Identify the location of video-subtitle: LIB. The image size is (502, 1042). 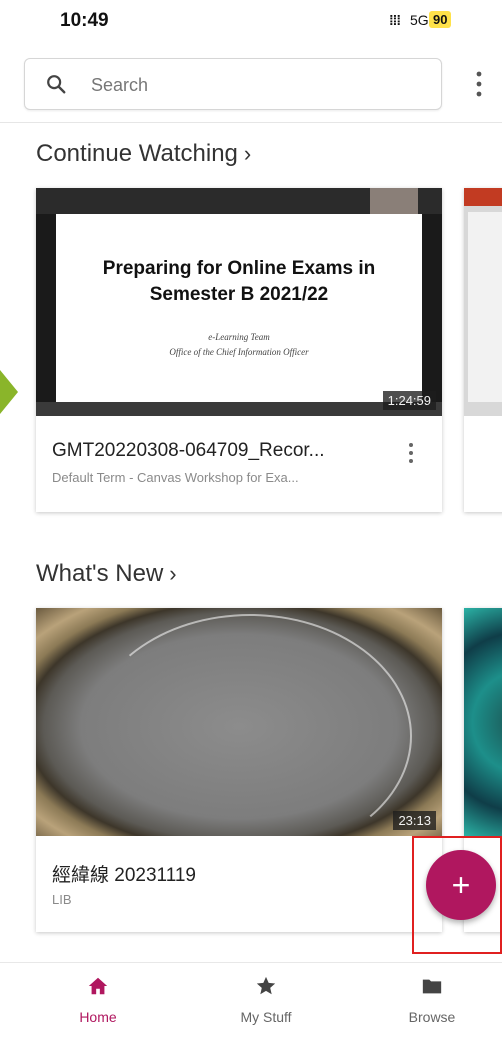
(62, 899).